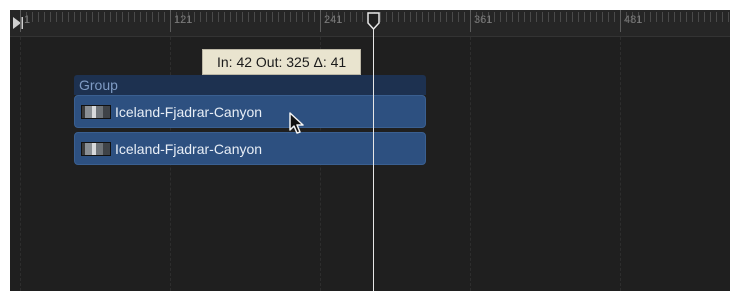  What do you see at coordinates (373, 157) in the screenshot?
I see `playhead-line` at bounding box center [373, 157].